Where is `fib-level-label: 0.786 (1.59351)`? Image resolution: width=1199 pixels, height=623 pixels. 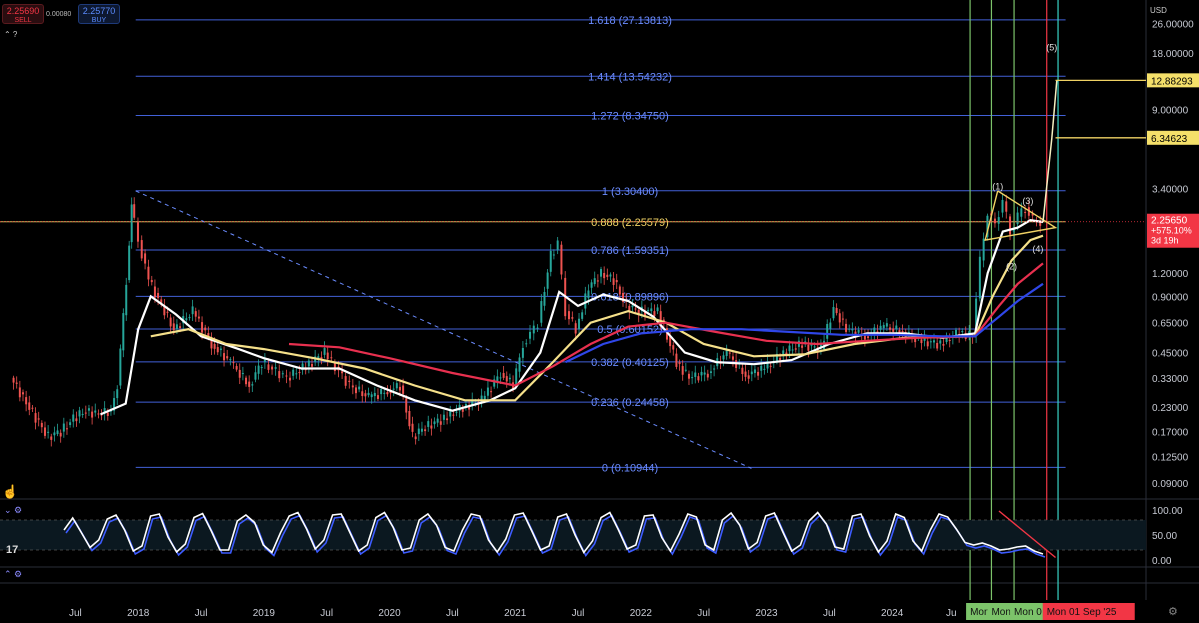
fib-level-label: 0.786 (1.59351) is located at coordinates (630, 251).